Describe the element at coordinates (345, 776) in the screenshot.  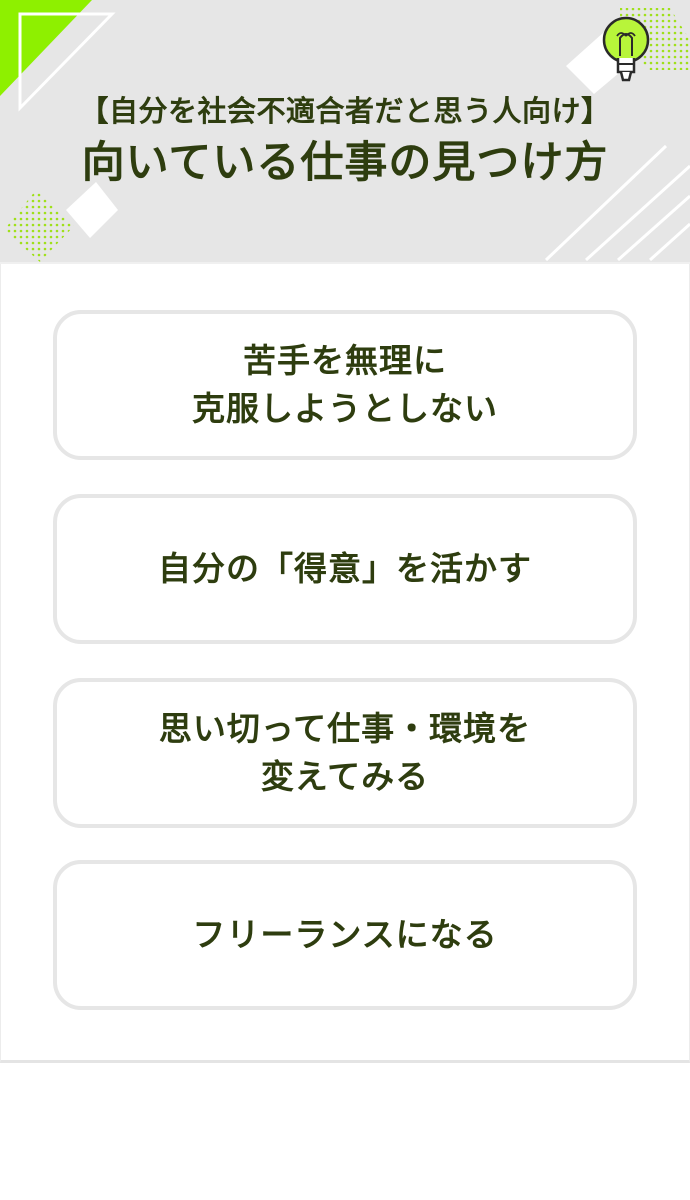
I see `tip-3-line-2: 変えてみる` at that location.